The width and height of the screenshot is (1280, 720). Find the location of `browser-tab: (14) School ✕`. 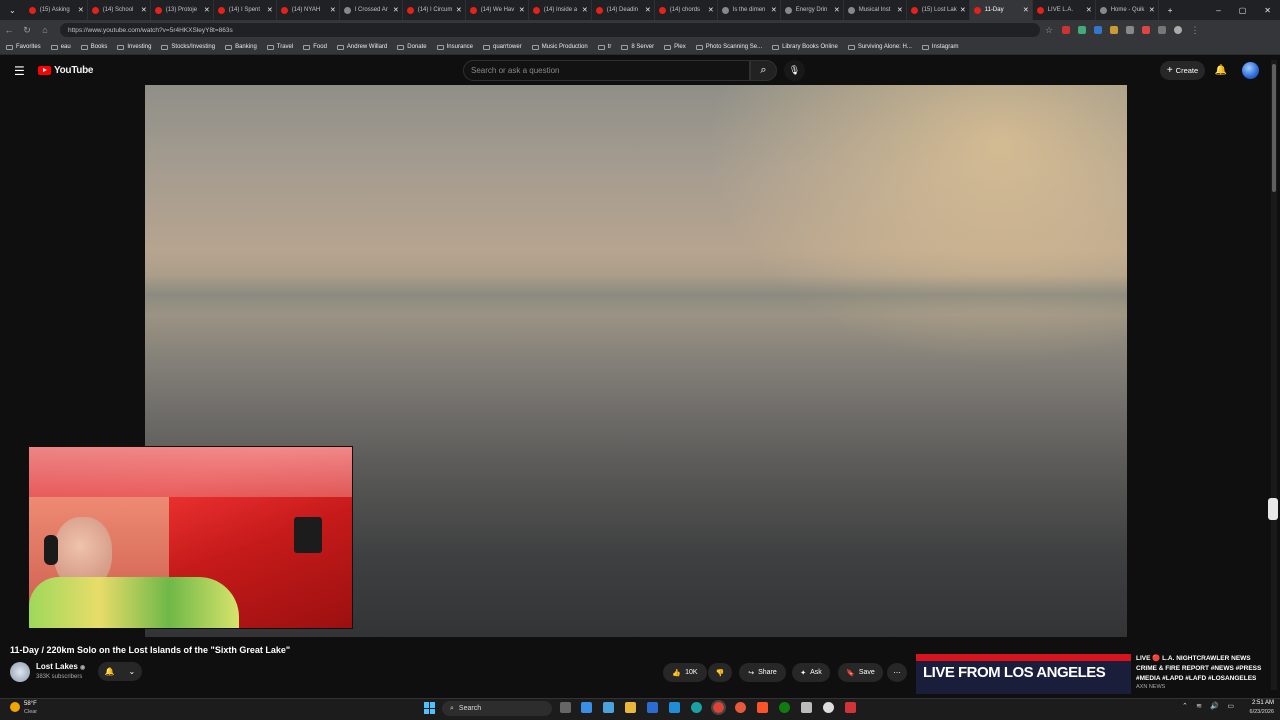

browser-tab: (14) School ✕ is located at coordinates (119, 10).